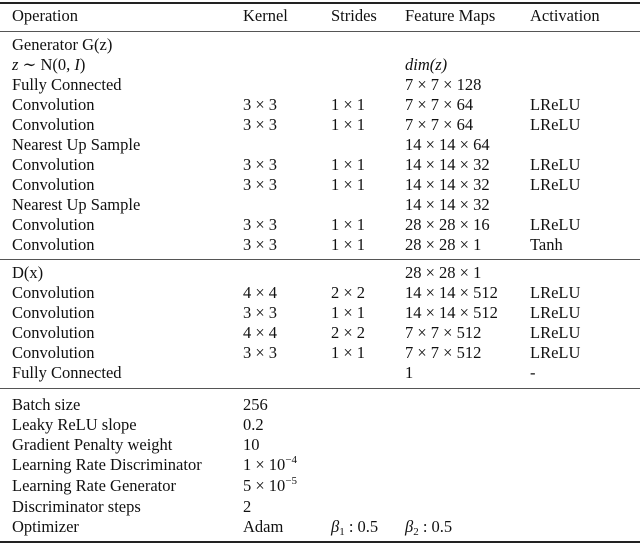  Describe the element at coordinates (447, 224) in the screenshot. I see `fmaps-cell: 28 × 28 × 16` at that location.